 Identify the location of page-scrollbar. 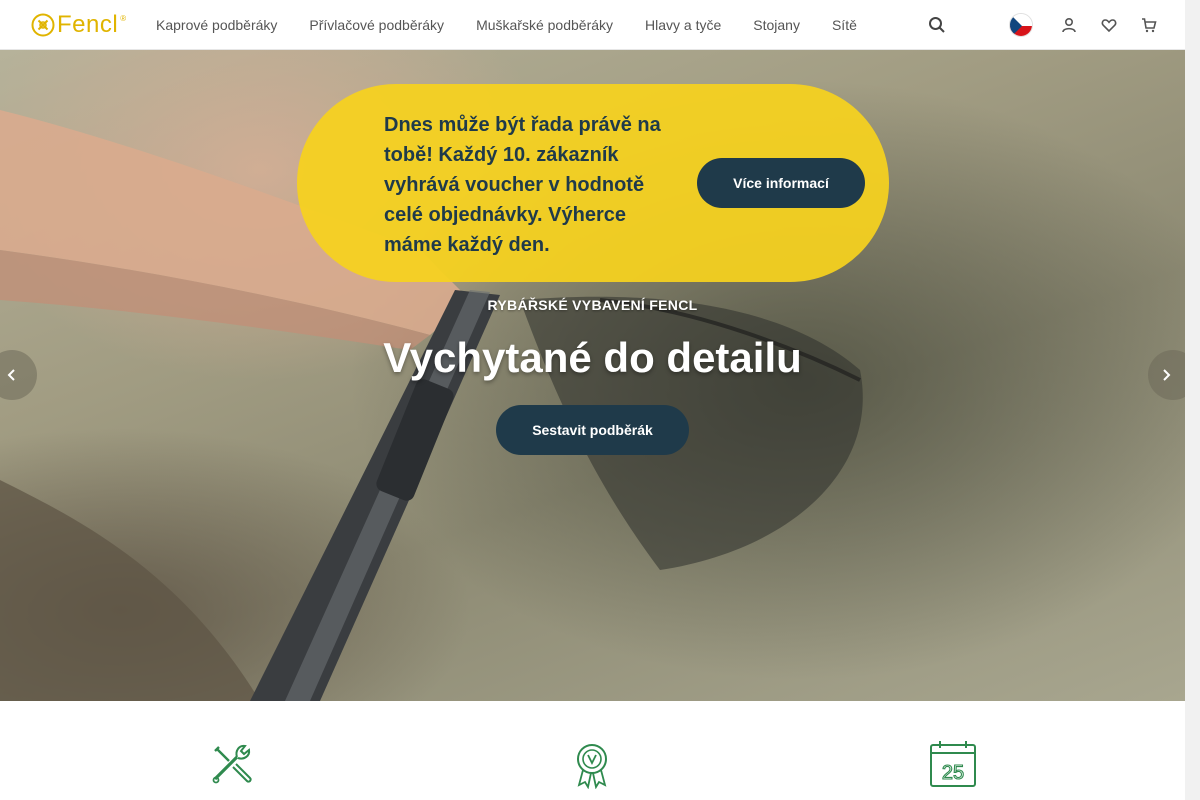
(1192, 400).